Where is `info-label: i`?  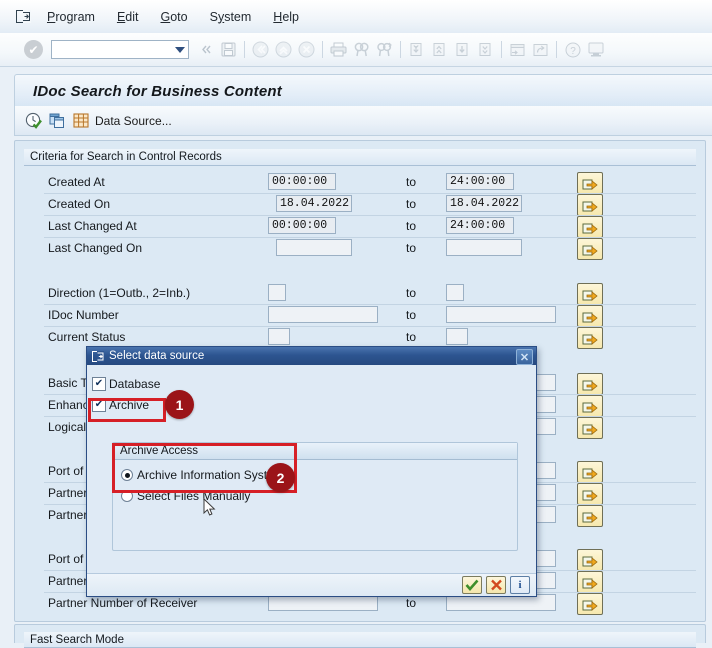 info-label: i is located at coordinates (520, 585).